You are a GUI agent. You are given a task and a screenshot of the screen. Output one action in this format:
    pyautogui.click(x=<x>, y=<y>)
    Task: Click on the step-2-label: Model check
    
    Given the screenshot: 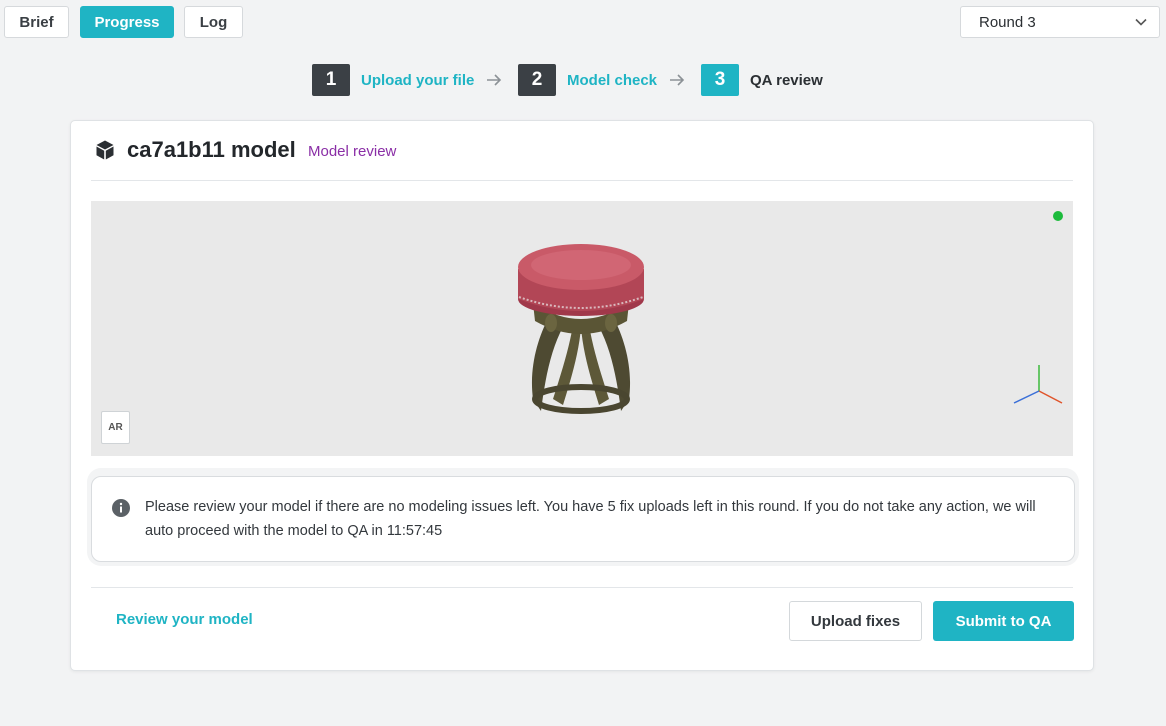 What is the action you would take?
    pyautogui.click(x=612, y=80)
    